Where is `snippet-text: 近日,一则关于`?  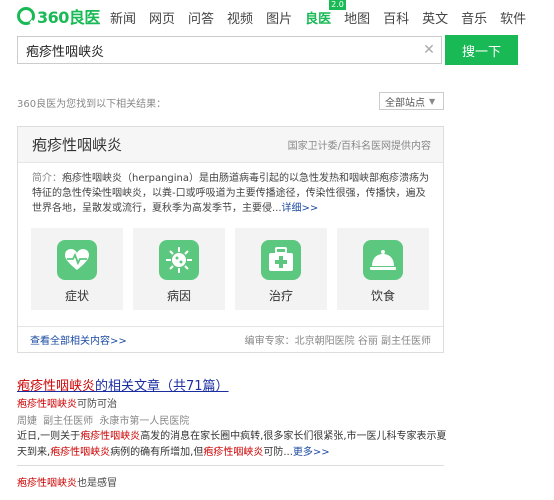 snippet-text: 近日,一则关于 is located at coordinates (49, 436).